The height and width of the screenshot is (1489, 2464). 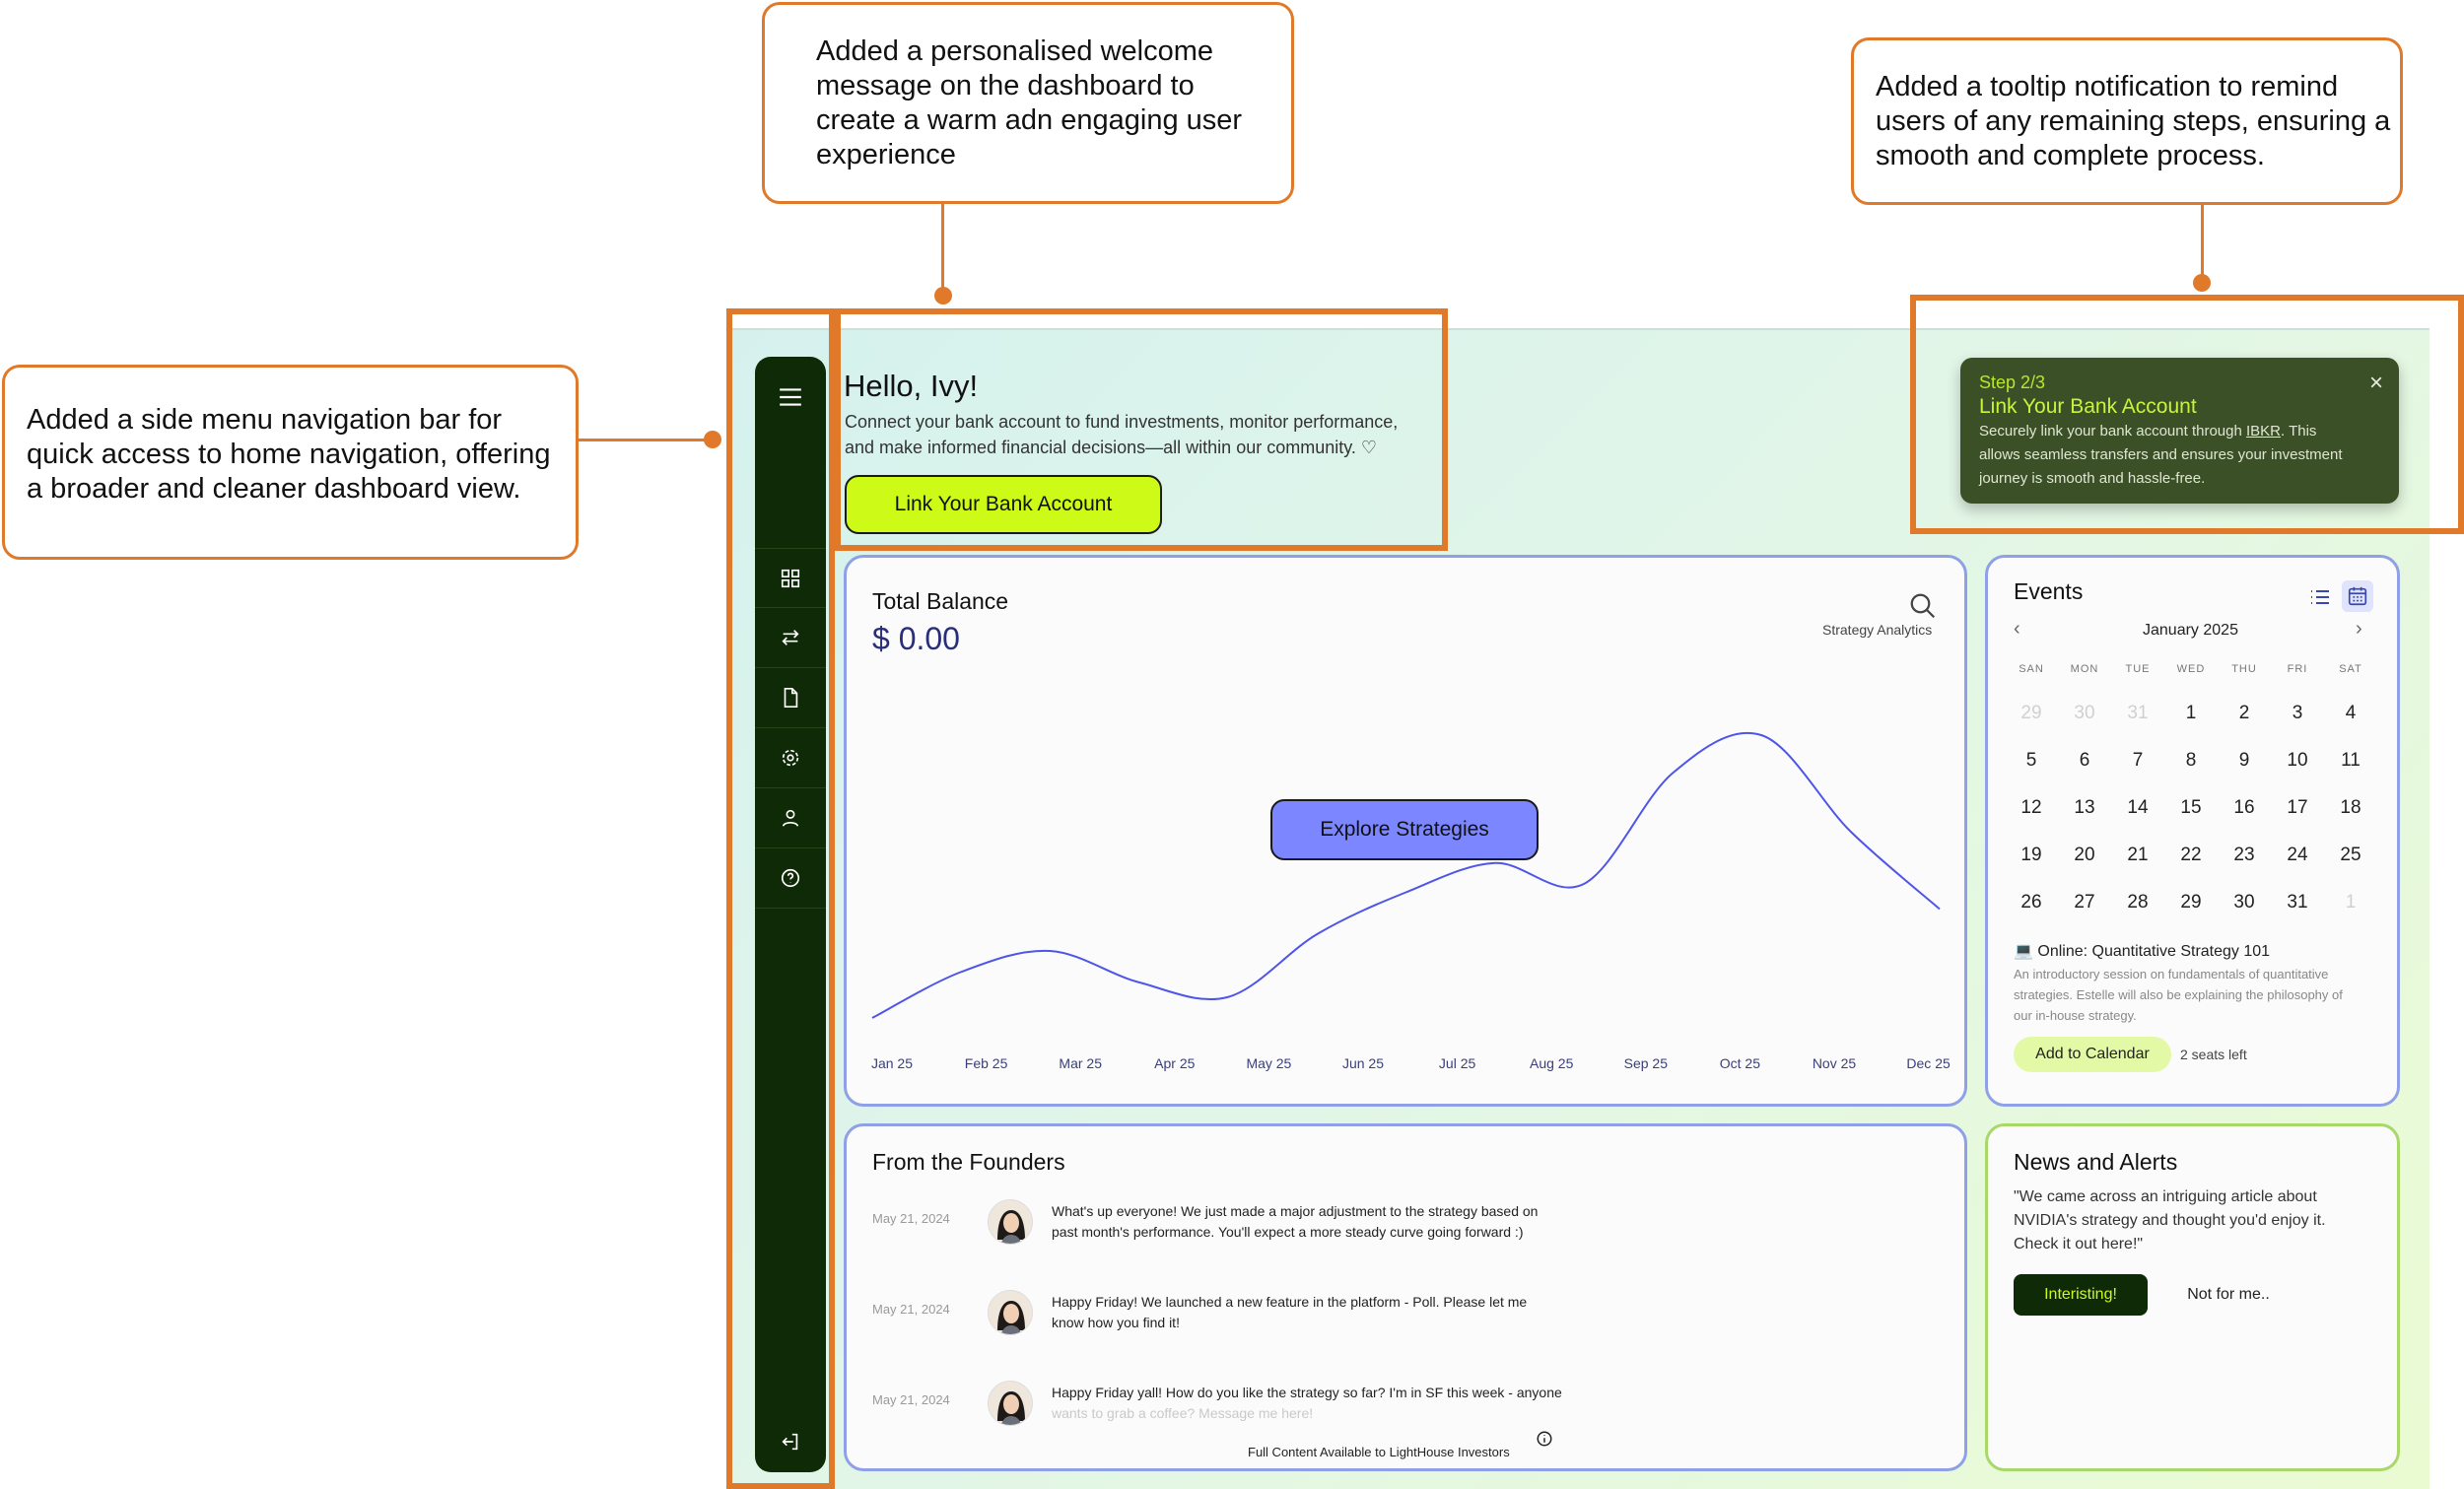 What do you see at coordinates (2049, 591) in the screenshot?
I see `events-title: Events` at bounding box center [2049, 591].